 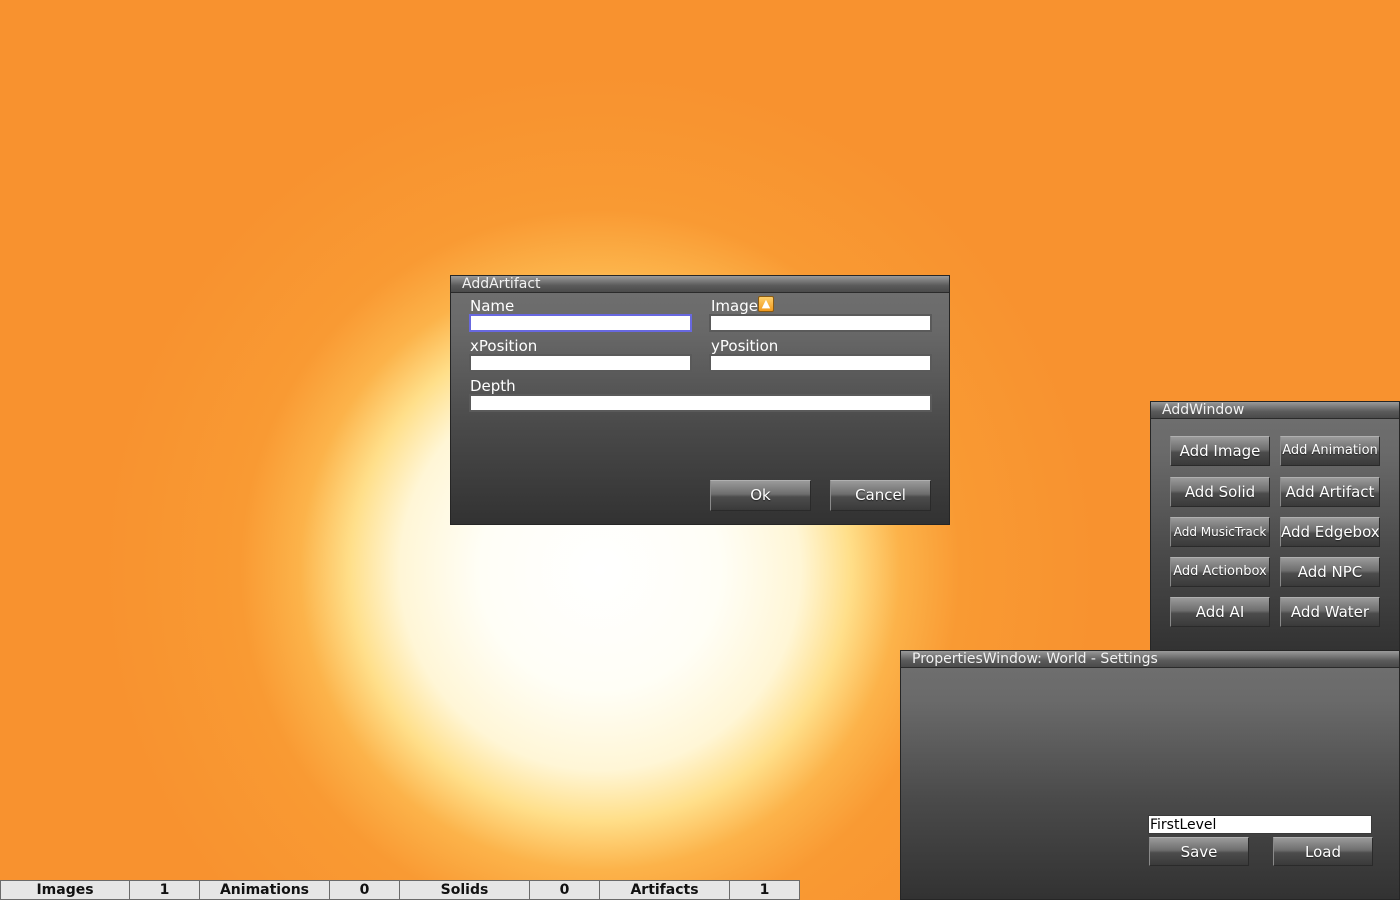 I want to click on ok-button: Ok, so click(x=760, y=495).